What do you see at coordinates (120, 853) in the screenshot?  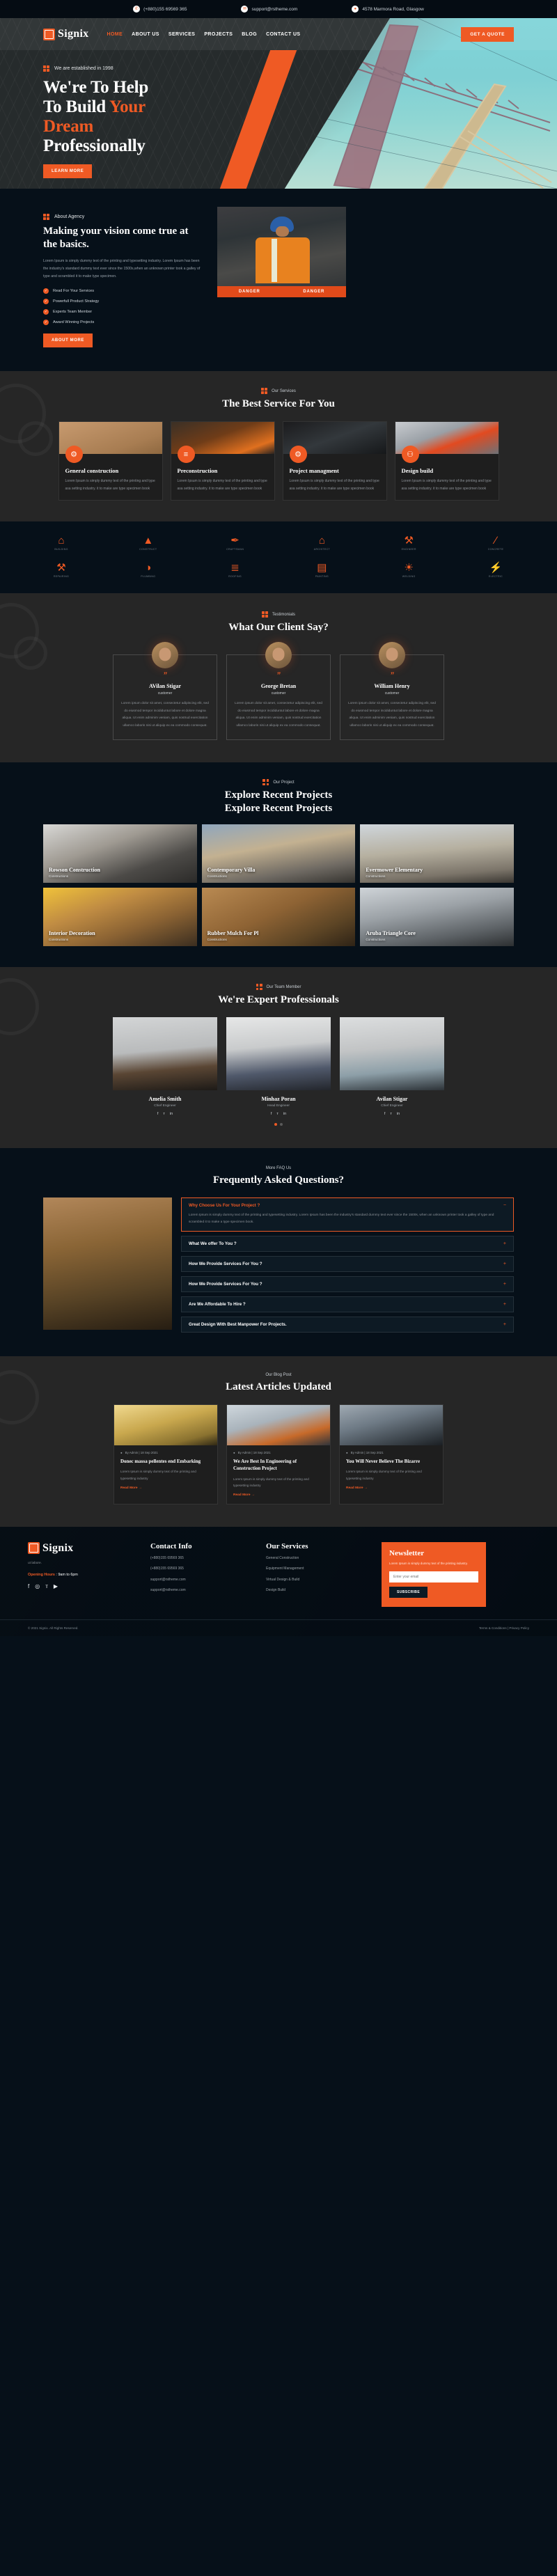 I see `project-card: Rowson Construction Constructions` at bounding box center [120, 853].